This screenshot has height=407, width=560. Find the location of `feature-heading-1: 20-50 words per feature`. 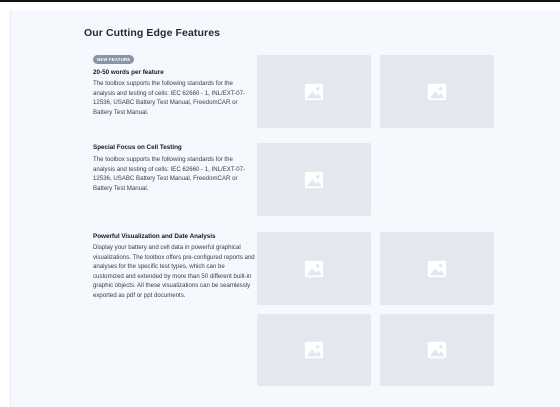

feature-heading-1: 20-50 words per feature is located at coordinates (128, 72).